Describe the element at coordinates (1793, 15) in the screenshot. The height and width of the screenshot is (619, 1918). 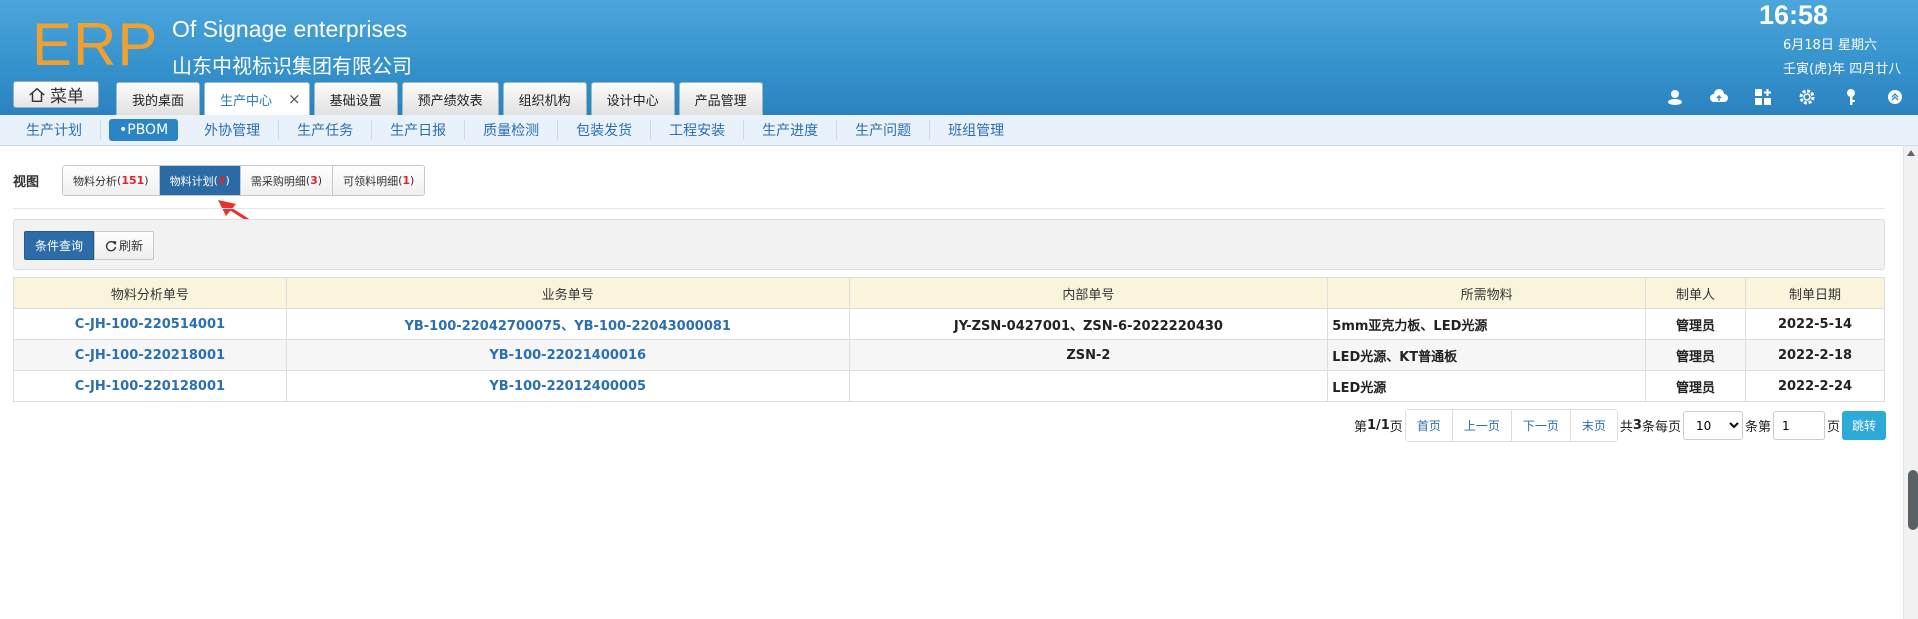
I see `clock-time: 16:58` at that location.